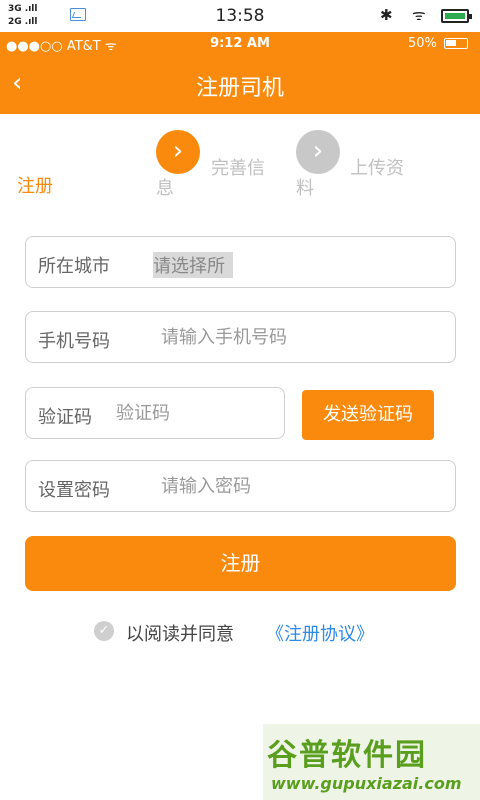 The width and height of the screenshot is (480, 800). I want to click on wifi-icon: ᯤ, so click(419, 15).